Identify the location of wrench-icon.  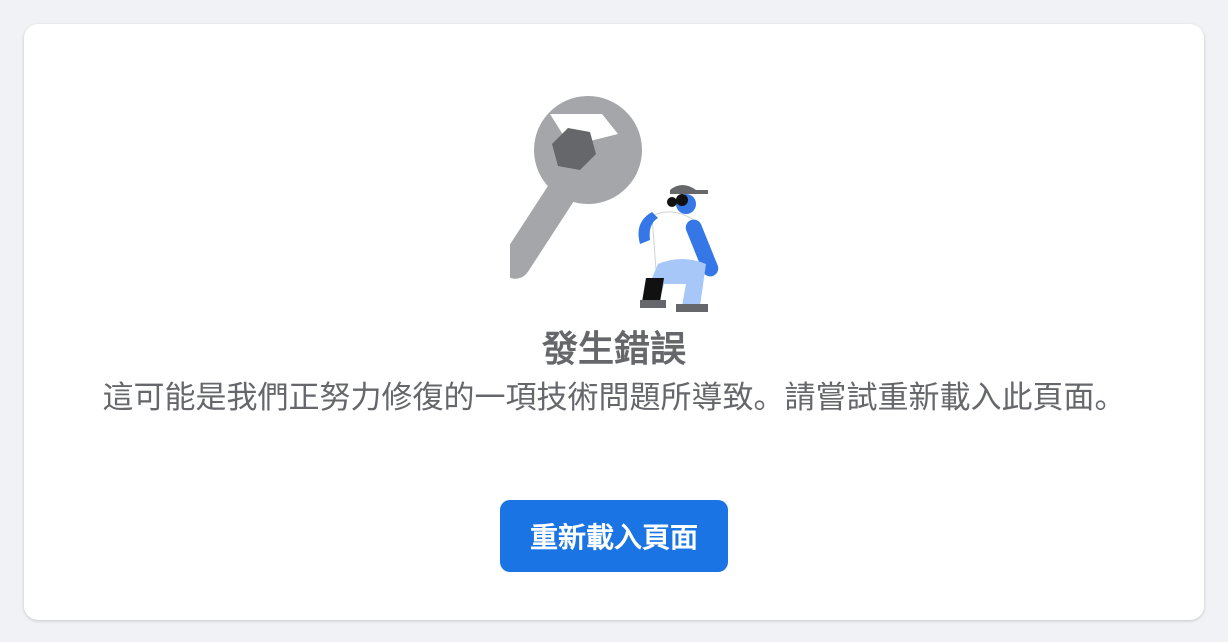
(614, 204).